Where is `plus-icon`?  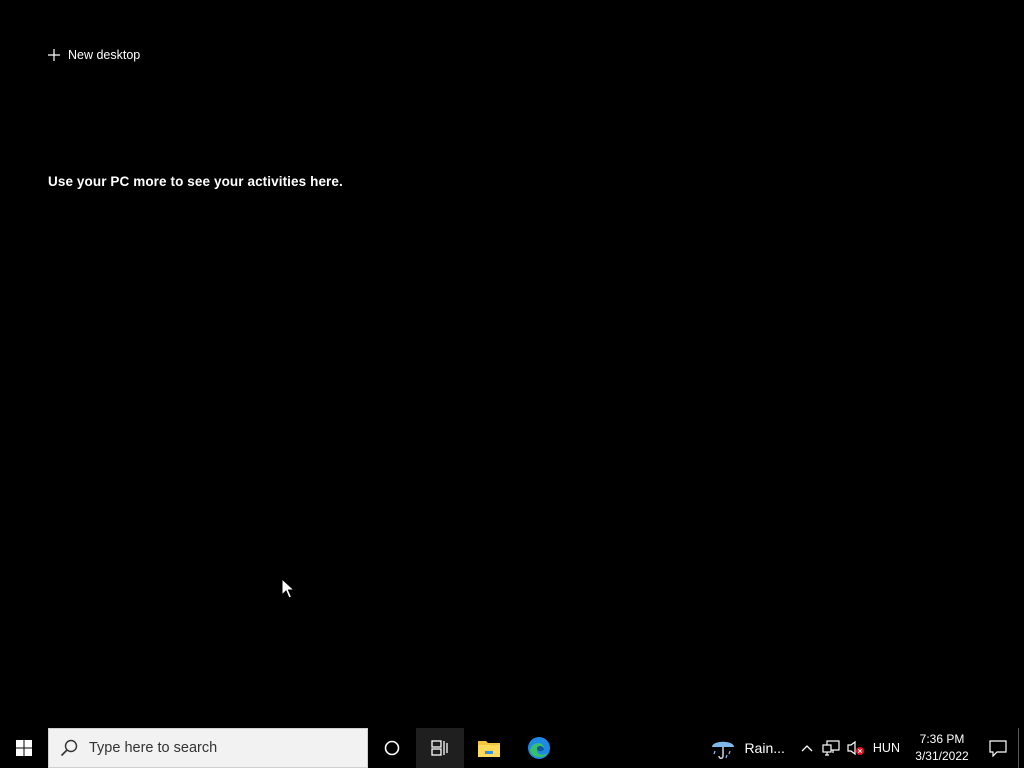 plus-icon is located at coordinates (54, 55).